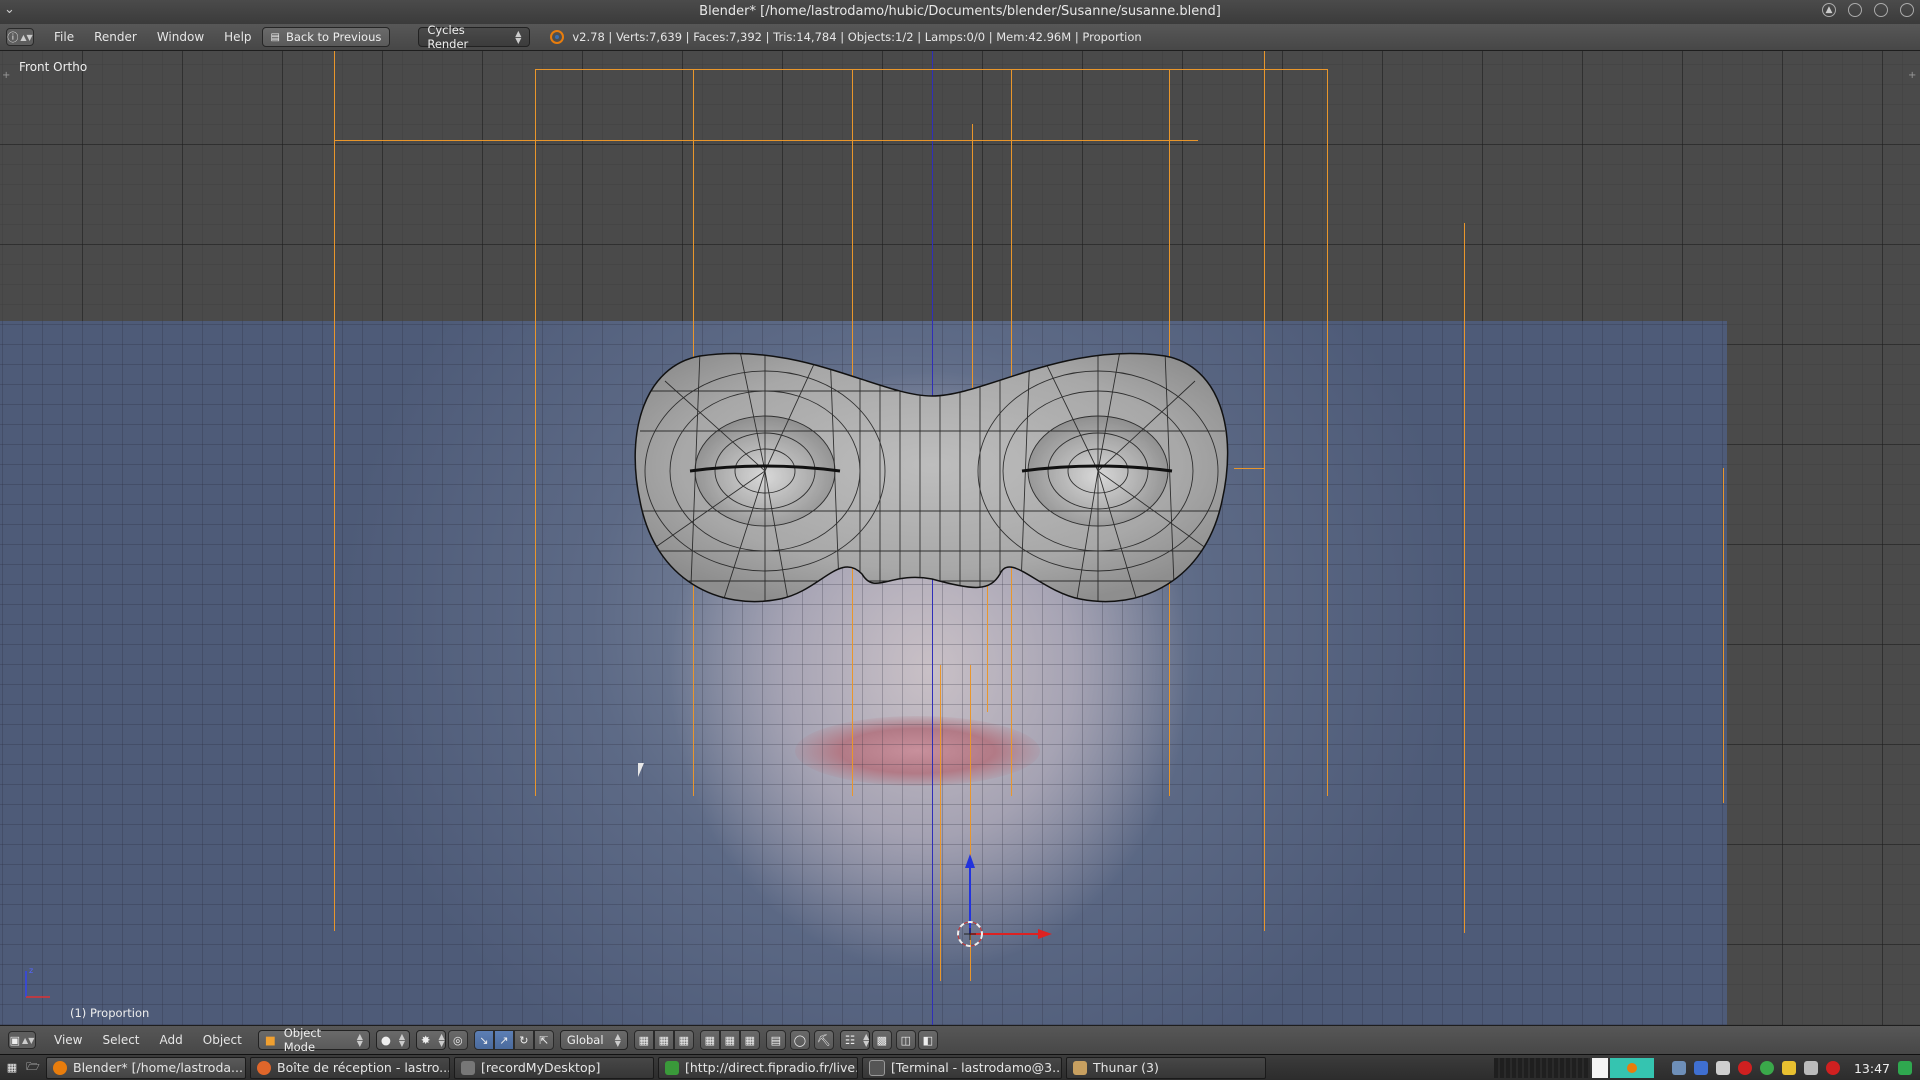  I want to click on rotate-manipulator-icon: ↻, so click(523, 1040).